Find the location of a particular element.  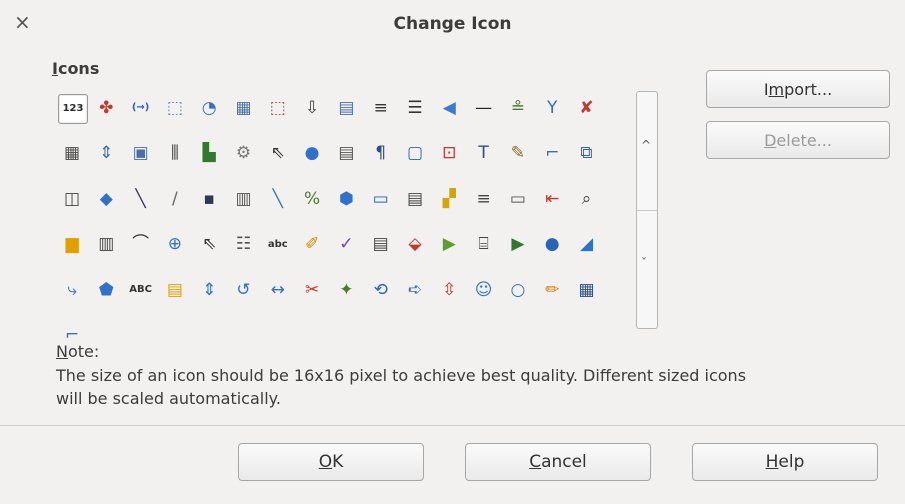

pointer-icon: ⇖ is located at coordinates (278, 154).